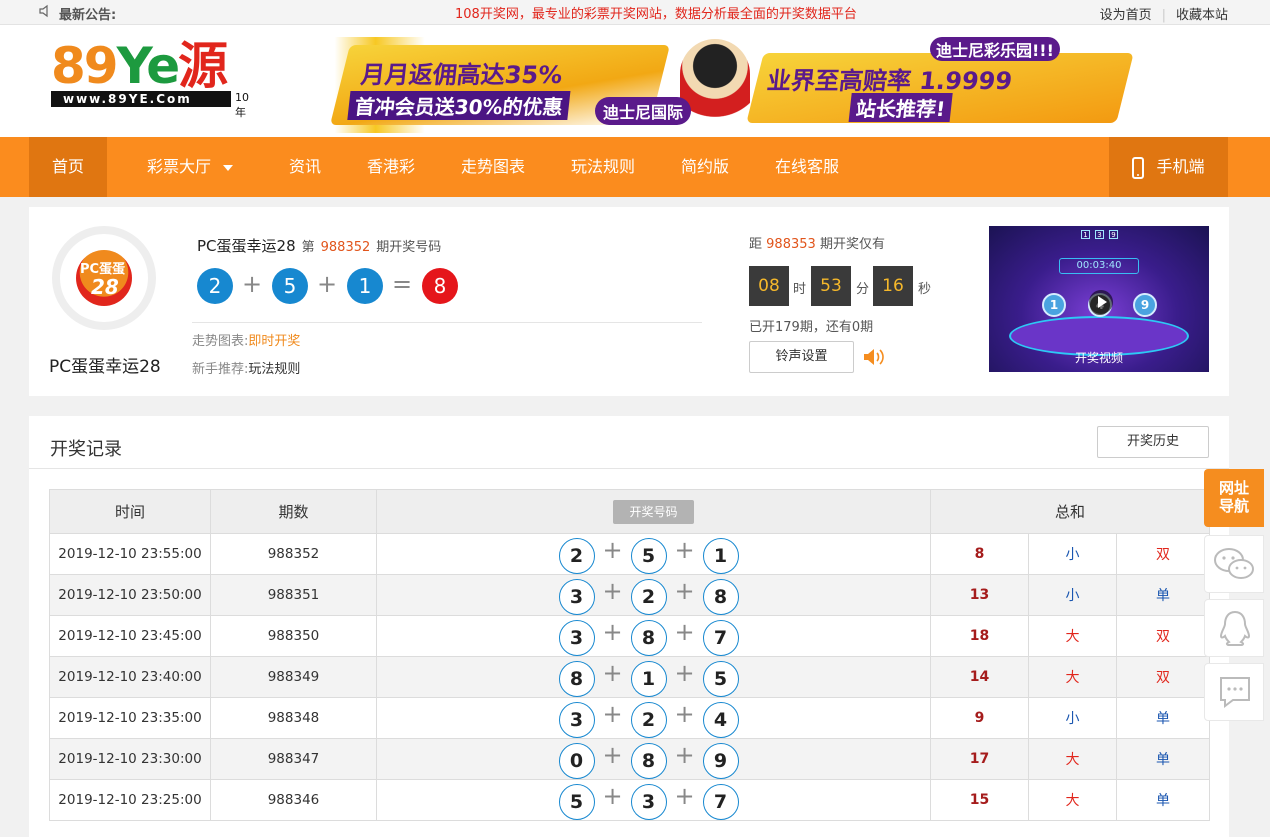 Image resolution: width=1270 pixels, height=837 pixels. Describe the element at coordinates (293, 511) in the screenshot. I see `col-issue: 期数` at that location.